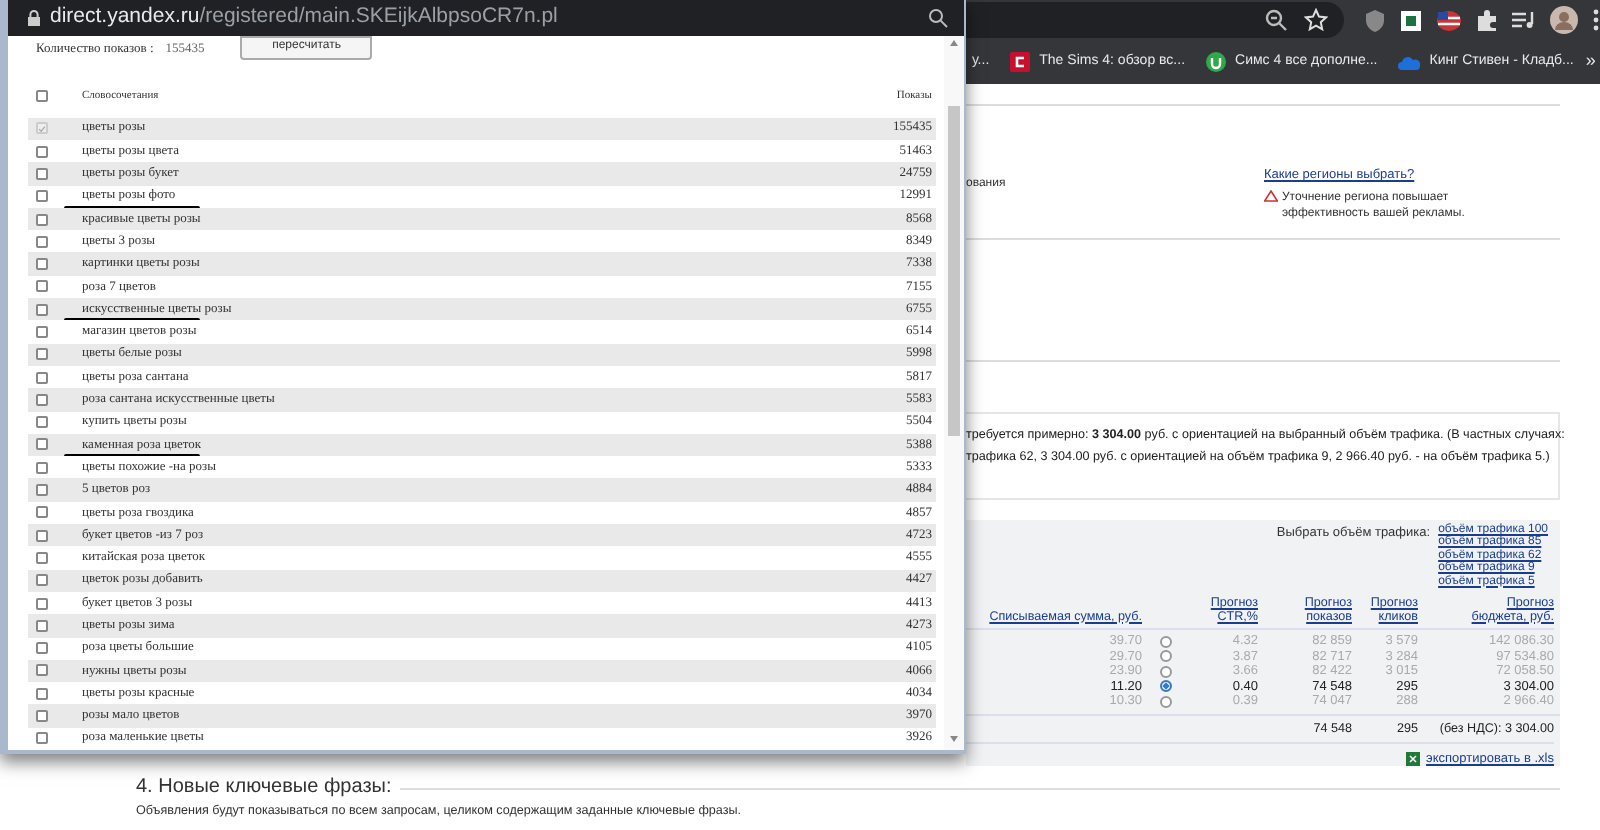 The height and width of the screenshot is (830, 1600). Describe the element at coordinates (1019, 62) in the screenshot. I see `bookmark-square-icon` at that location.